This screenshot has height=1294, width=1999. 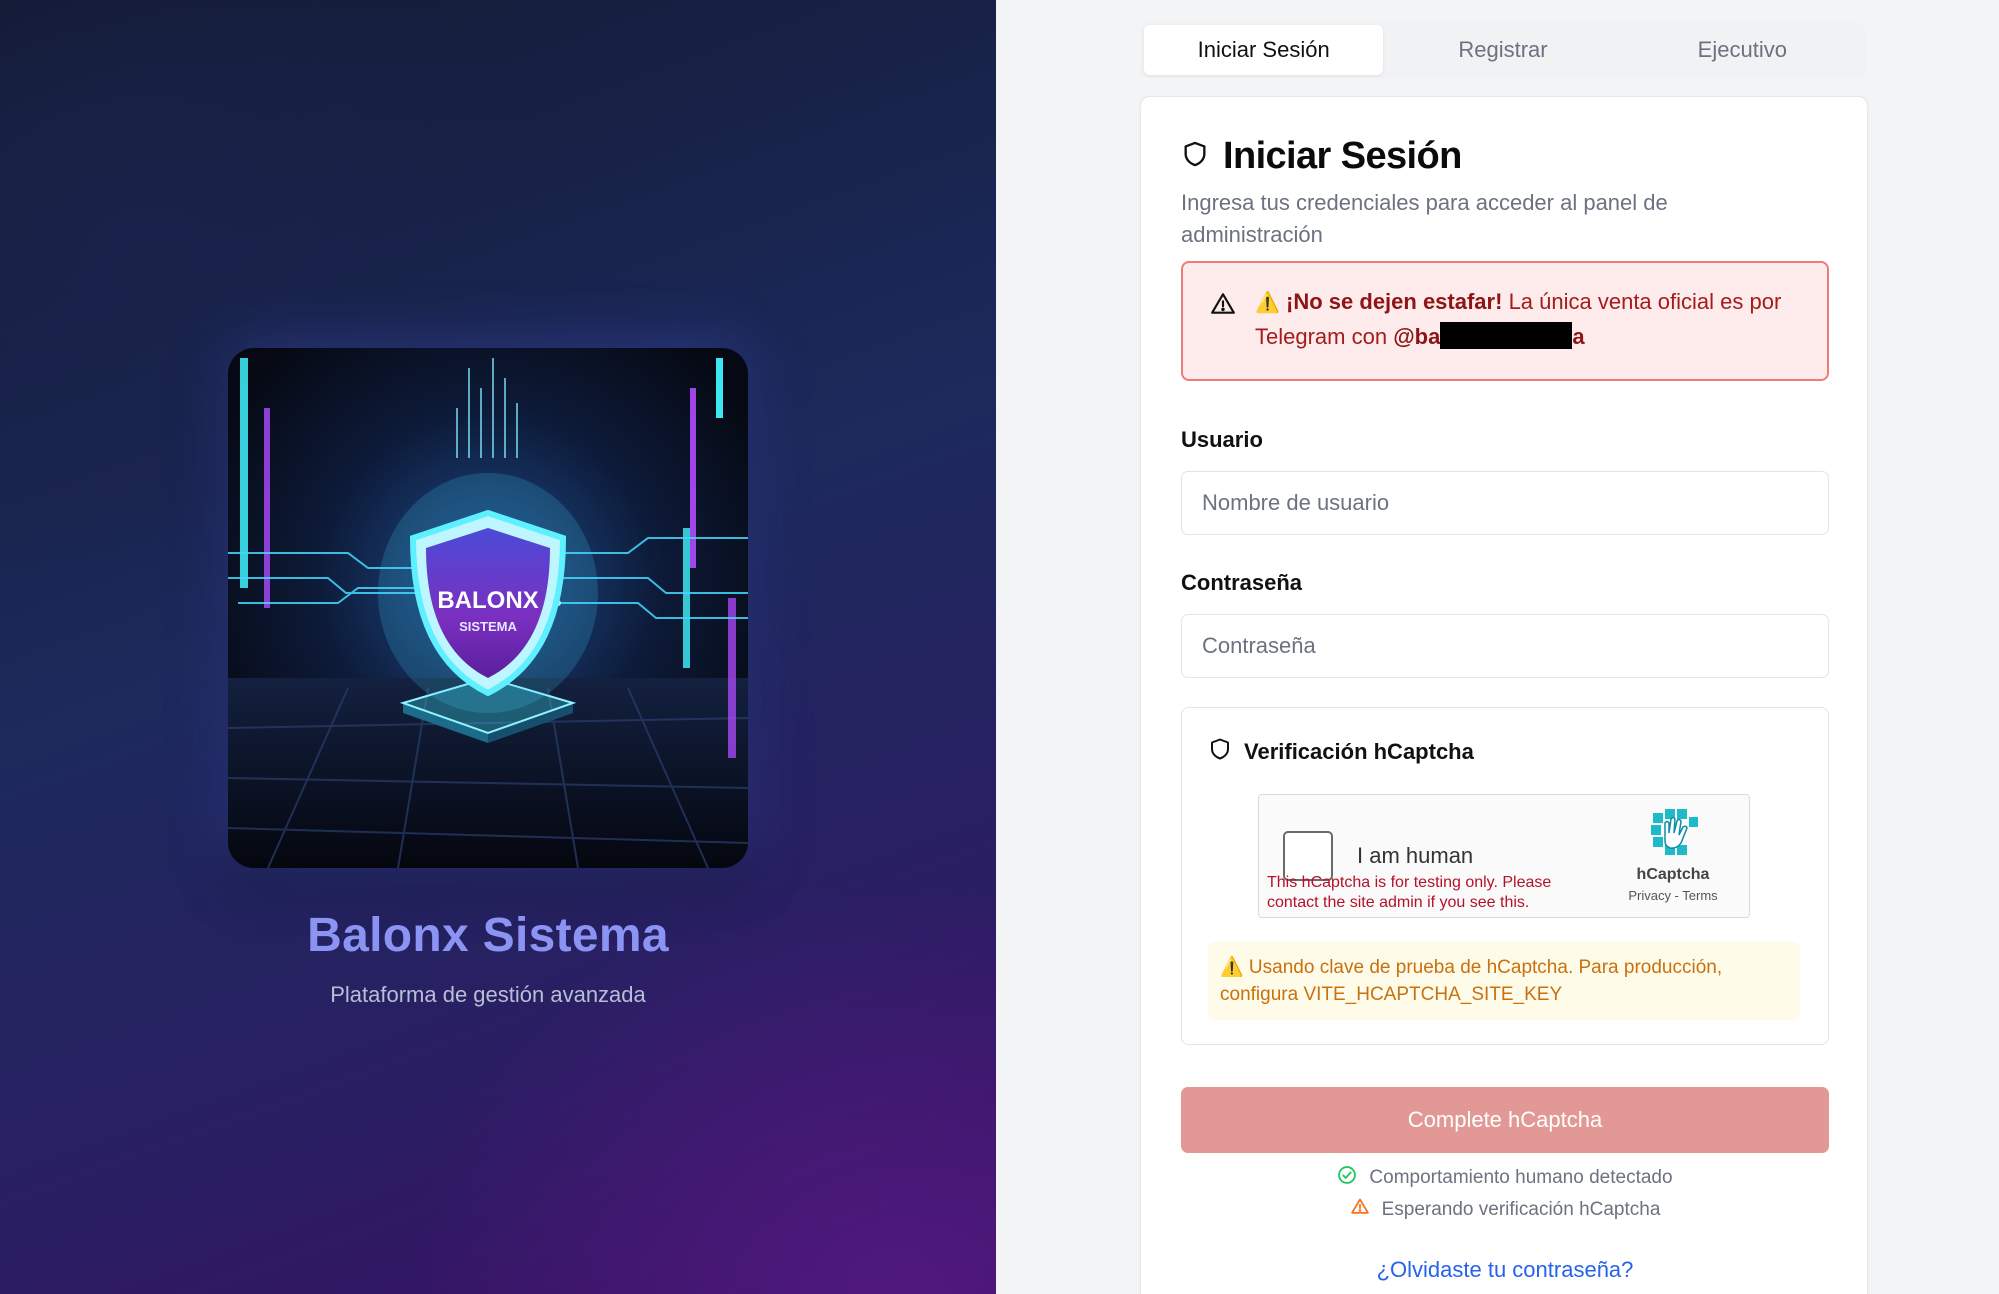 What do you see at coordinates (1415, 855) in the screenshot?
I see `hcaptcha-label: I am human` at bounding box center [1415, 855].